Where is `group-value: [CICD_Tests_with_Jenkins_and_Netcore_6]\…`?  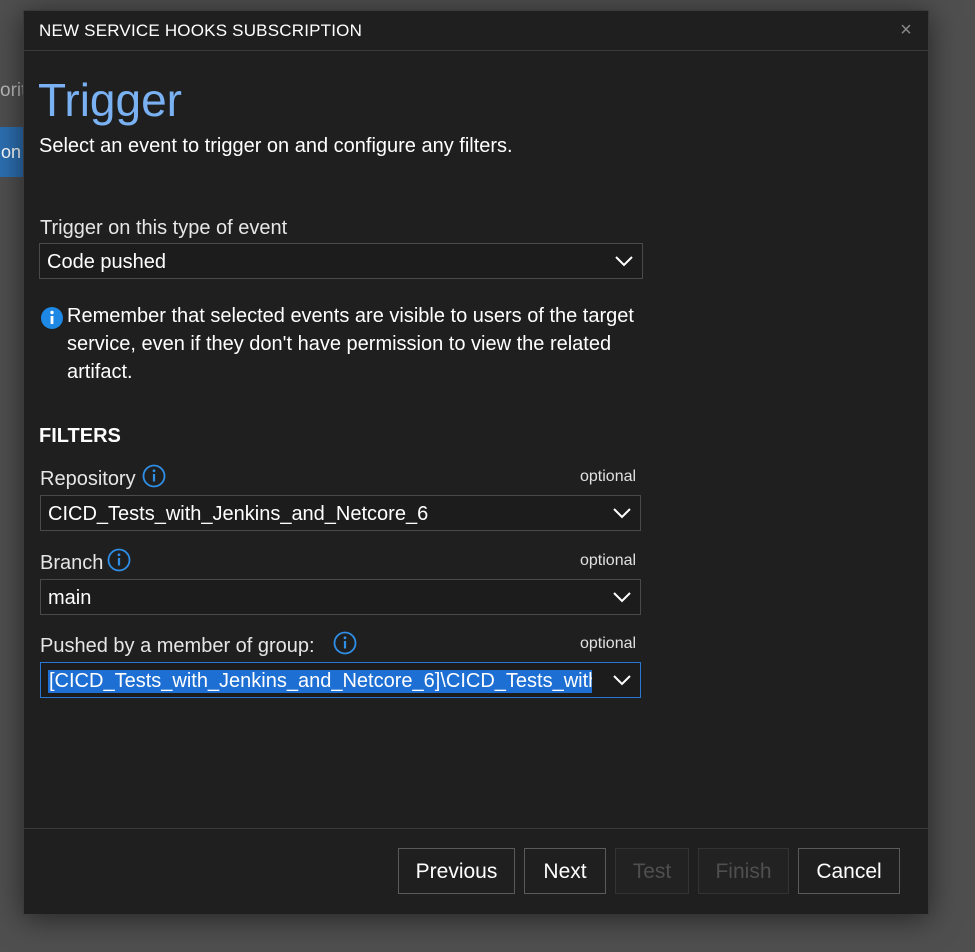
group-value: [CICD_Tests_with_Jenkins_and_Netcore_6]\… is located at coordinates (320, 681).